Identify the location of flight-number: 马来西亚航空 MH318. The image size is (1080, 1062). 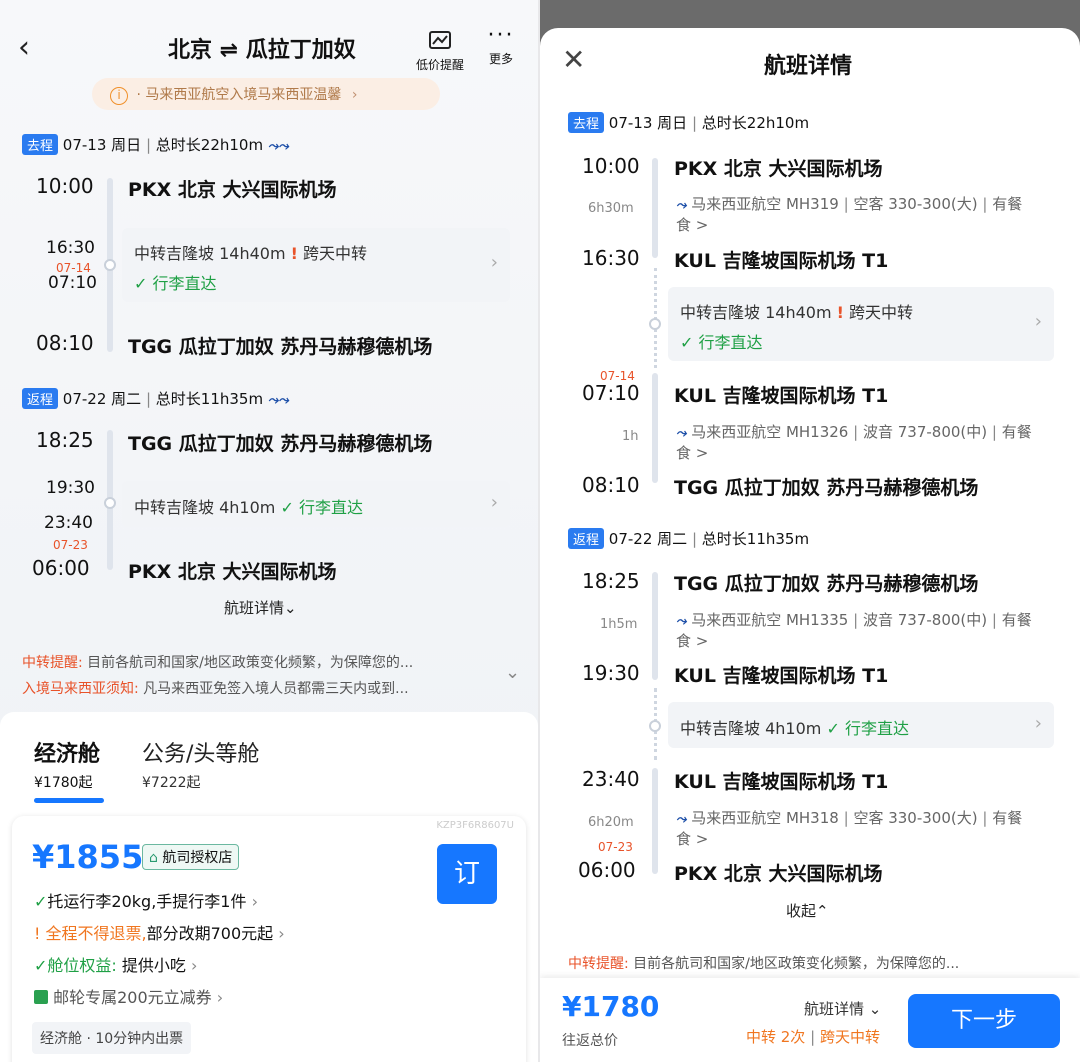
(765, 818).